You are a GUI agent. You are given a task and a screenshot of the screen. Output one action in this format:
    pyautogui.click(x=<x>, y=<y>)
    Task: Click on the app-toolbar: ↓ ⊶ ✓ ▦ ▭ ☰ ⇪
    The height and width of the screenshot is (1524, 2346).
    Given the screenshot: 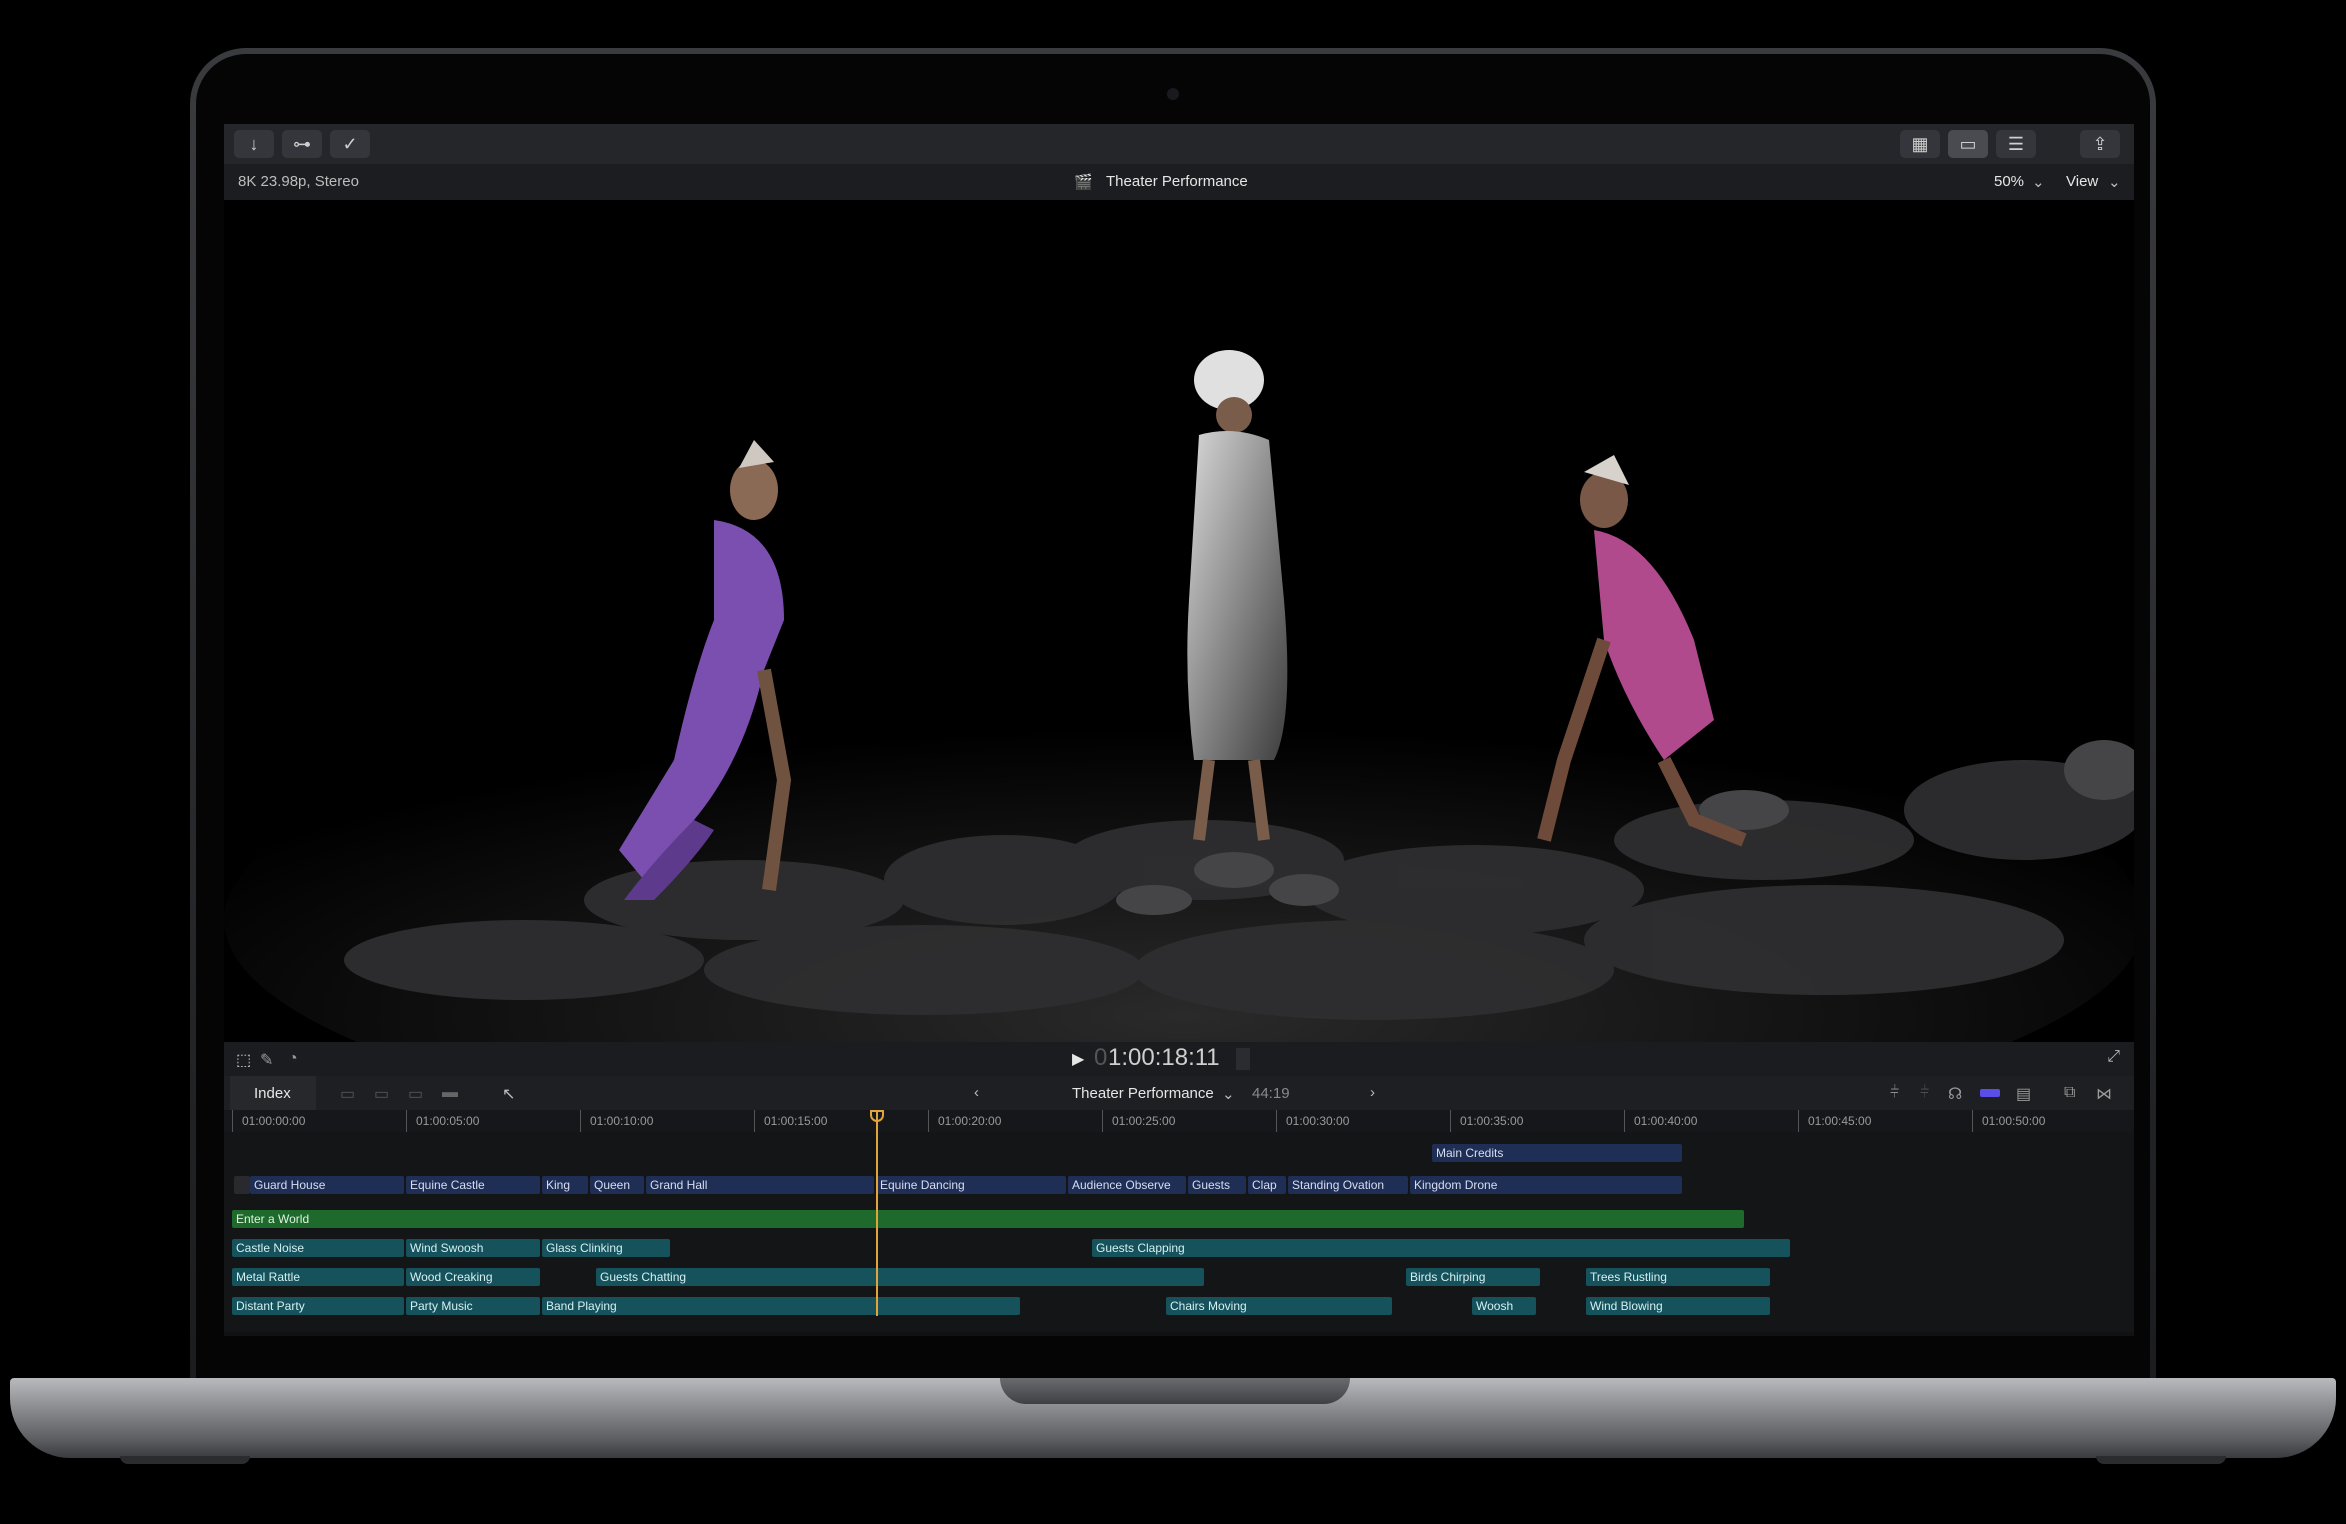 What is the action you would take?
    pyautogui.click(x=1179, y=144)
    